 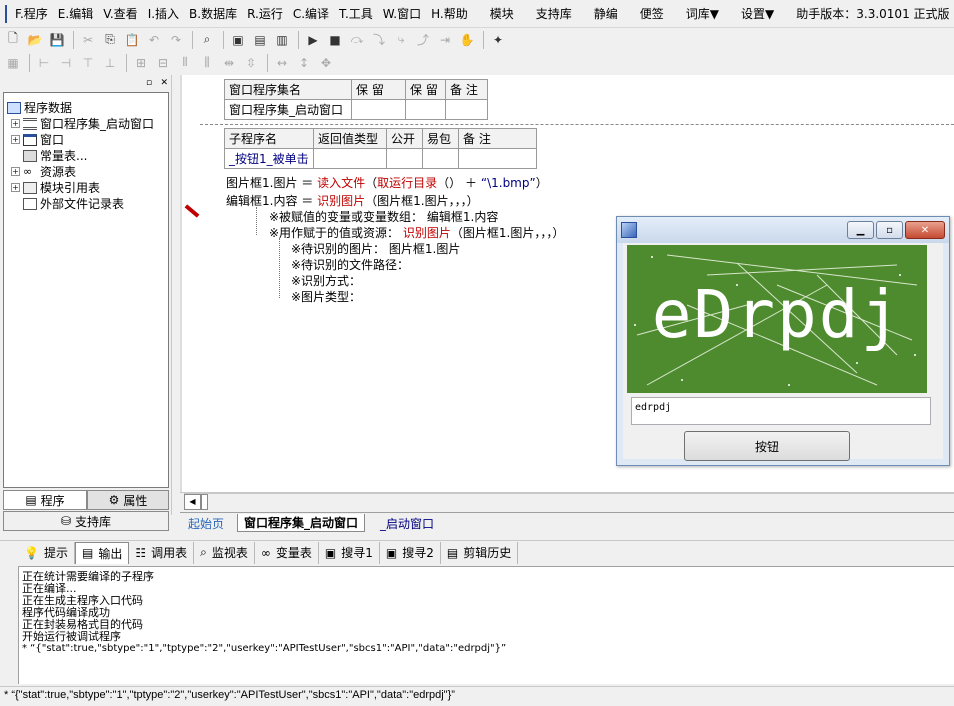 What do you see at coordinates (204, 502) in the screenshot?
I see `scroll-thumb` at bounding box center [204, 502].